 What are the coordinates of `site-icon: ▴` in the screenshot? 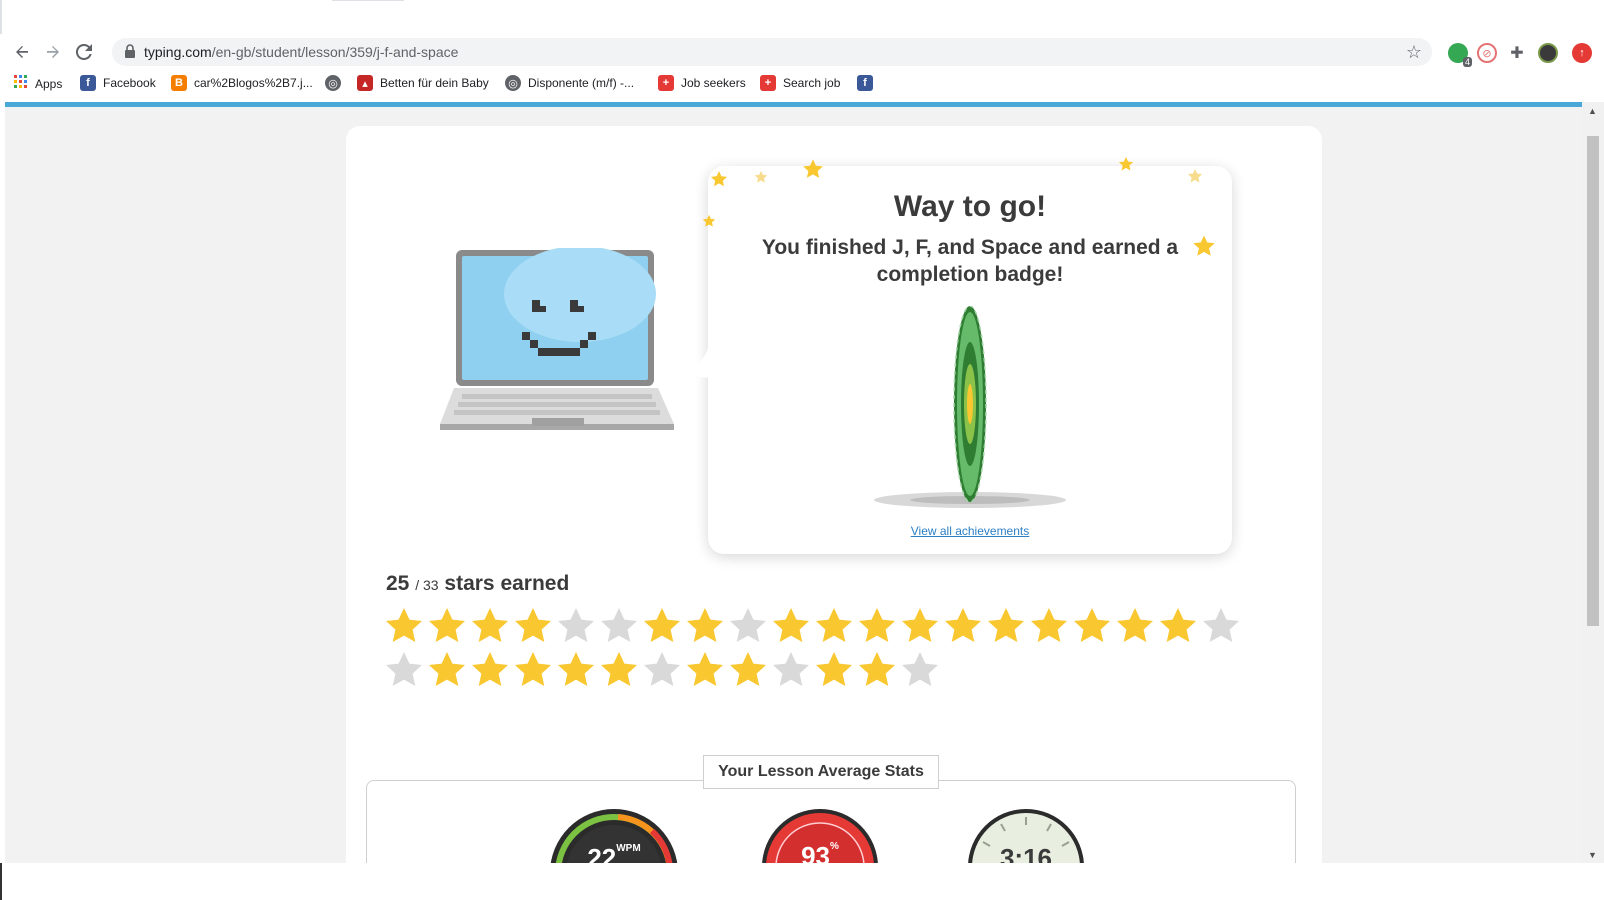 It's located at (365, 83).